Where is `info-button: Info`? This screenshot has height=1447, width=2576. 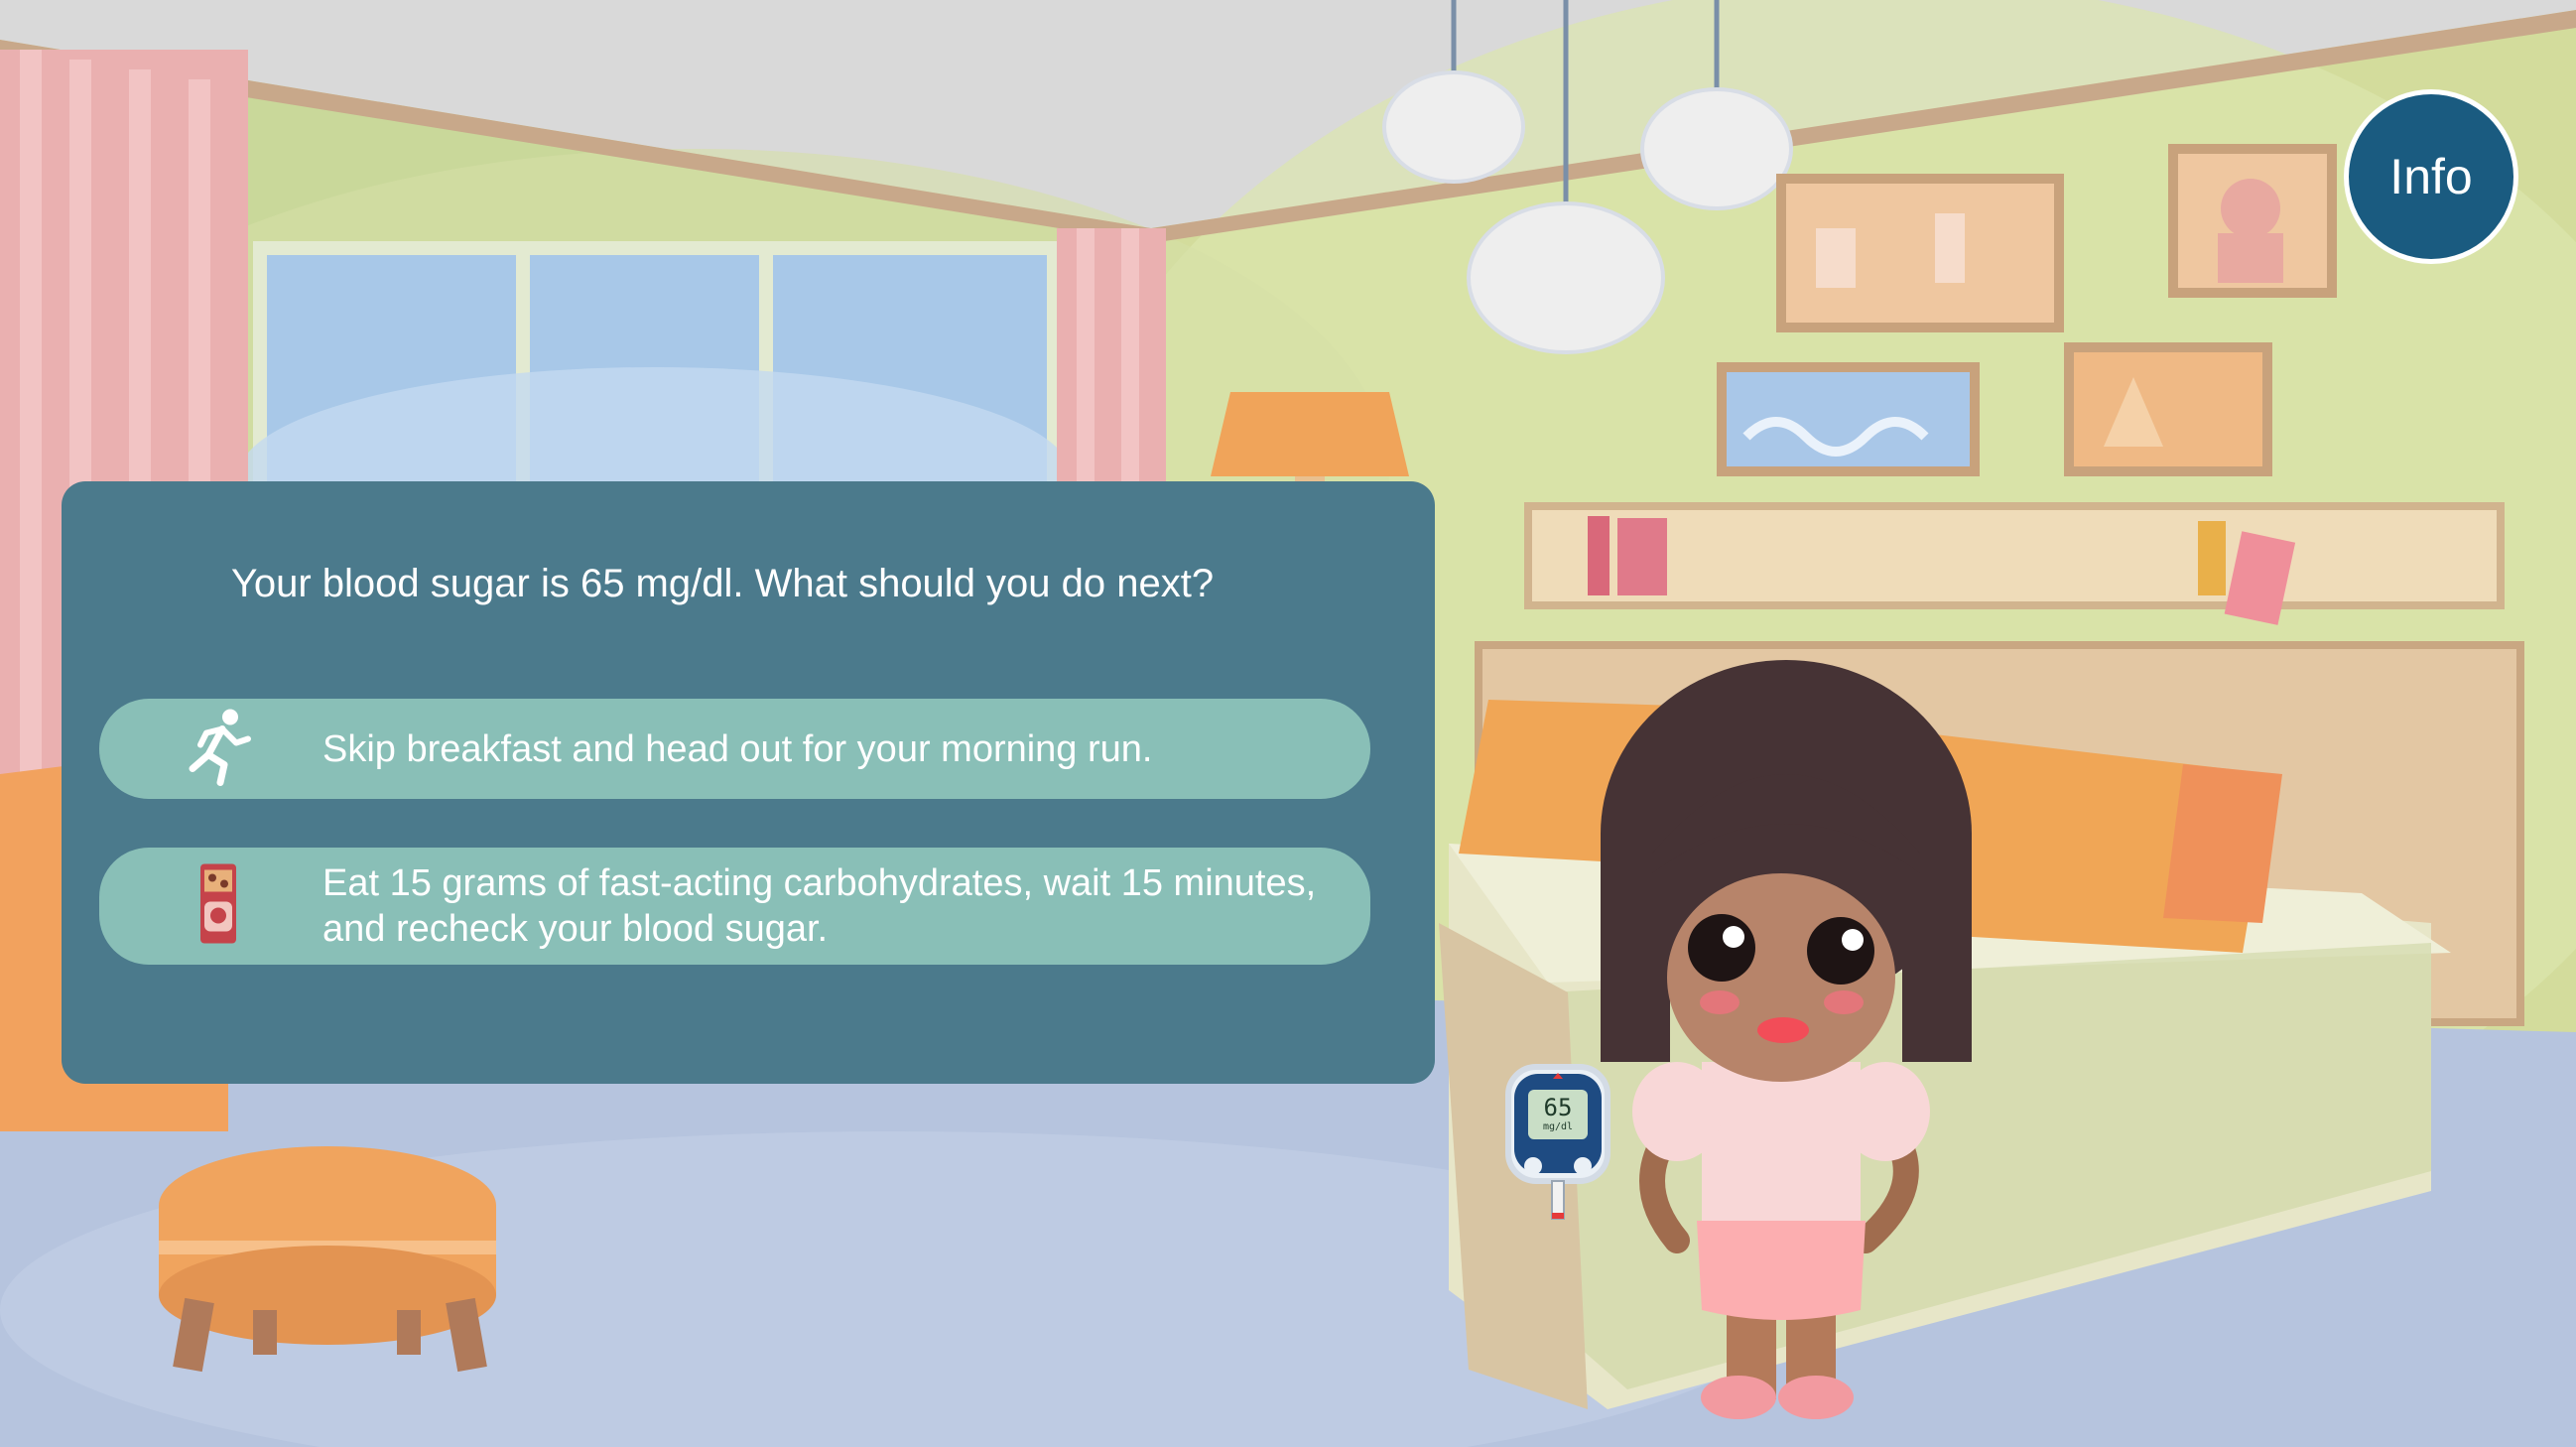
info-button: Info is located at coordinates (2431, 176).